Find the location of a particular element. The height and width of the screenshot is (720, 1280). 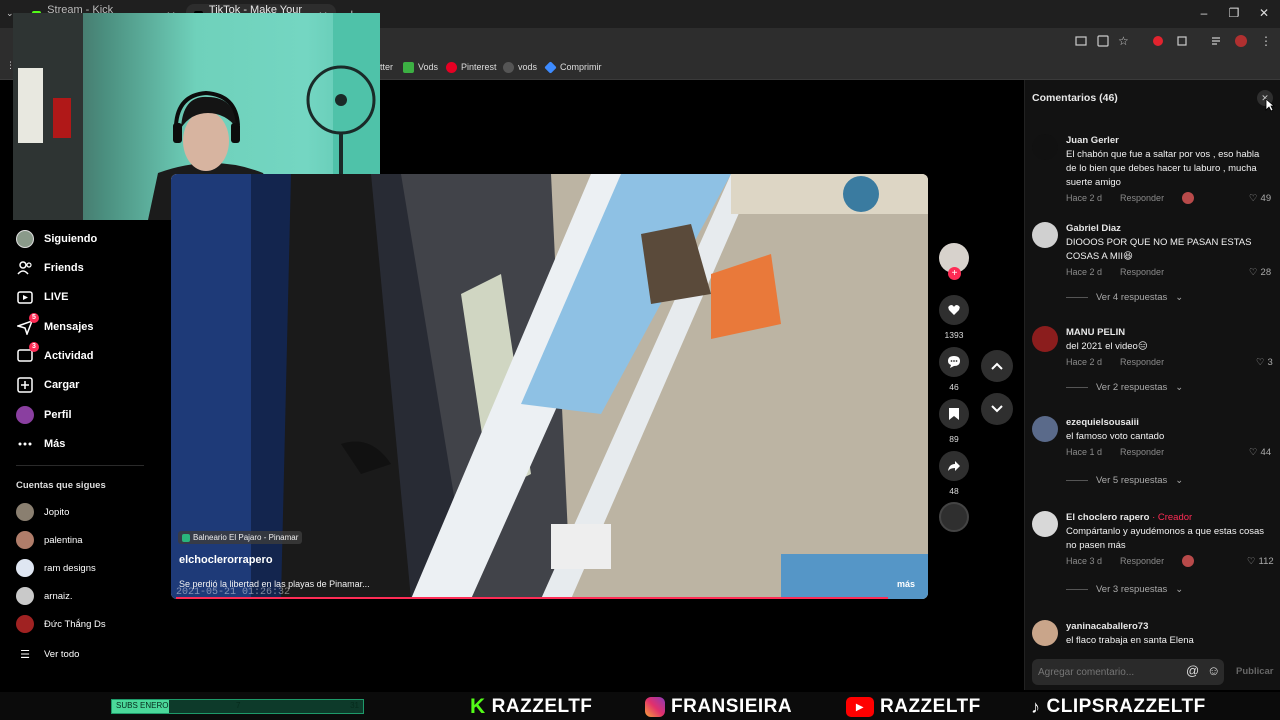

nav-perfil: Perfil is located at coordinates (44, 415).